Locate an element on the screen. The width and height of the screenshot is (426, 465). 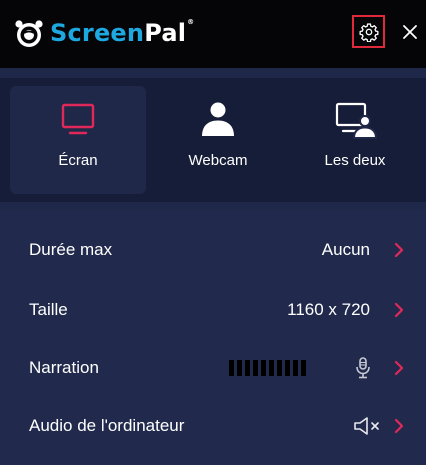
mode-both-tab: Les deux is located at coordinates (355, 140).